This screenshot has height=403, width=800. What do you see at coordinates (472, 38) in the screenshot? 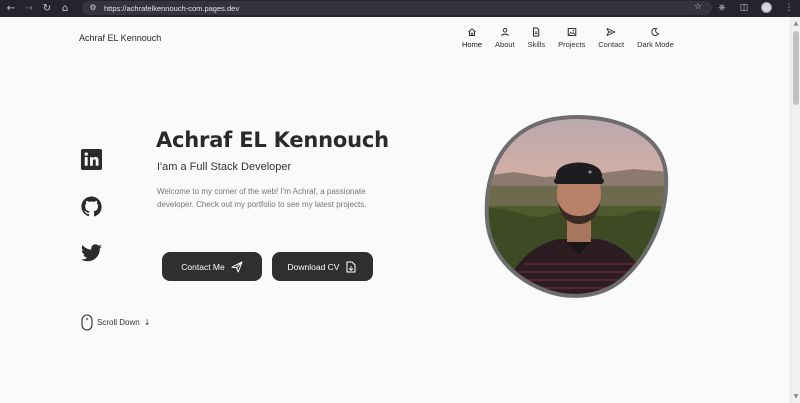
I see `nav-item-home: Home` at bounding box center [472, 38].